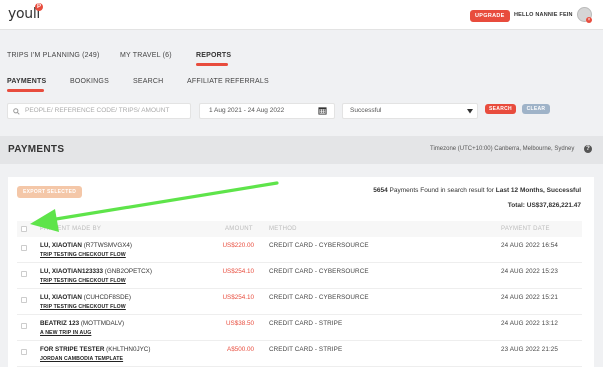 The width and height of the screenshot is (603, 367). Describe the element at coordinates (108, 245) in the screenshot. I see `reference-code: (R7TWSMVGX4)` at that location.